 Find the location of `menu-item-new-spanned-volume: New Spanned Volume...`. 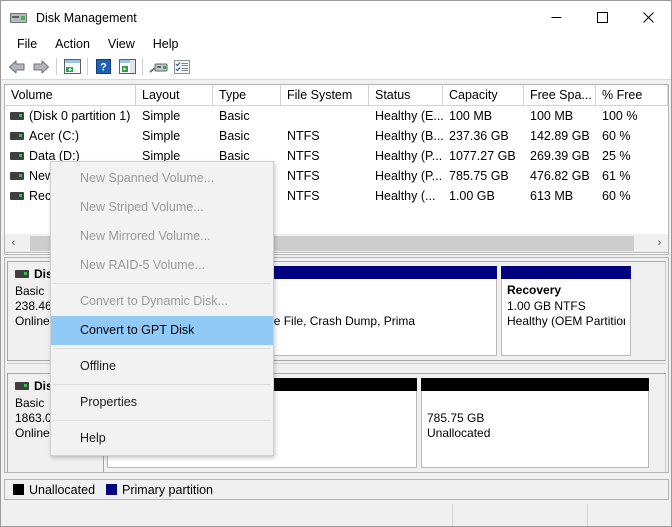

menu-item-new-spanned-volume: New Spanned Volume... is located at coordinates (147, 178).